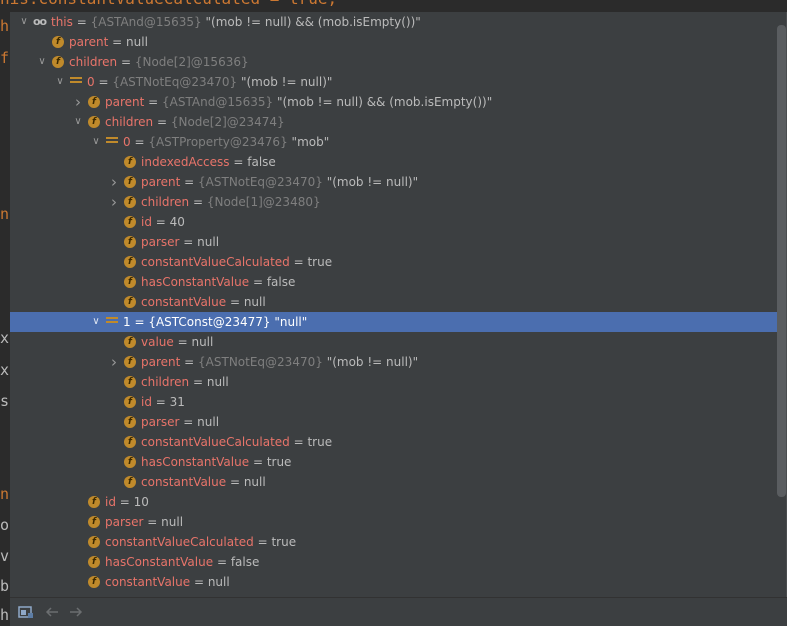 This screenshot has height=626, width=787. Describe the element at coordinates (208, 162) in the screenshot. I see `tree-row-text: indexedAccess = false` at that location.